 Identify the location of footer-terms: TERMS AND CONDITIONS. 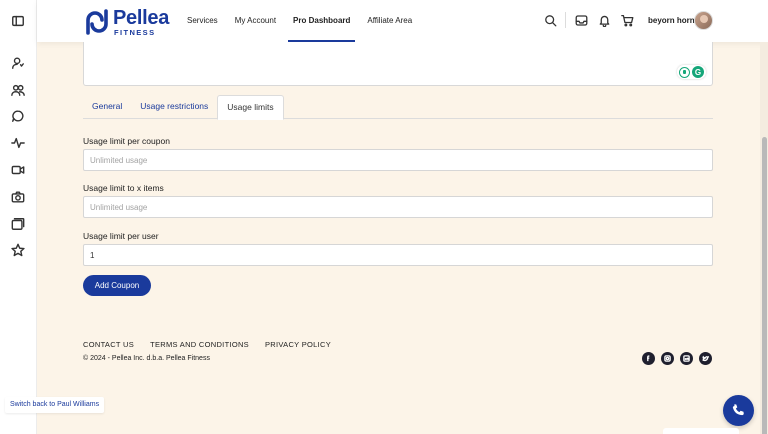
(199, 344).